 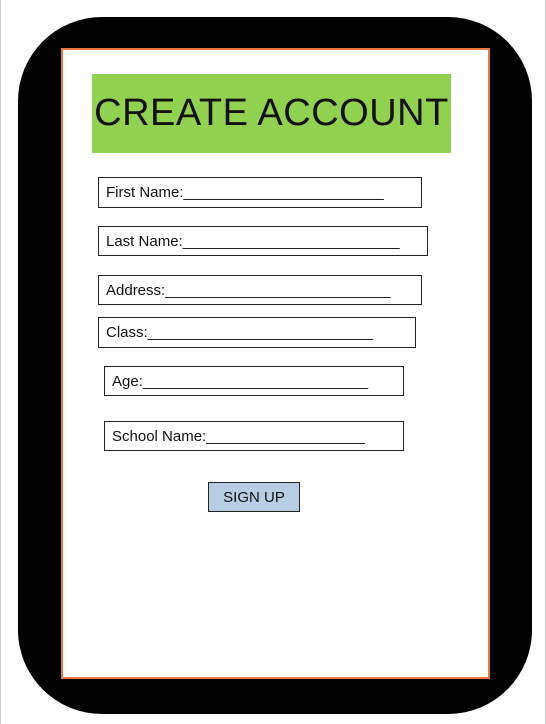 I want to click on address-input-line: ___________________________, so click(x=277, y=290).